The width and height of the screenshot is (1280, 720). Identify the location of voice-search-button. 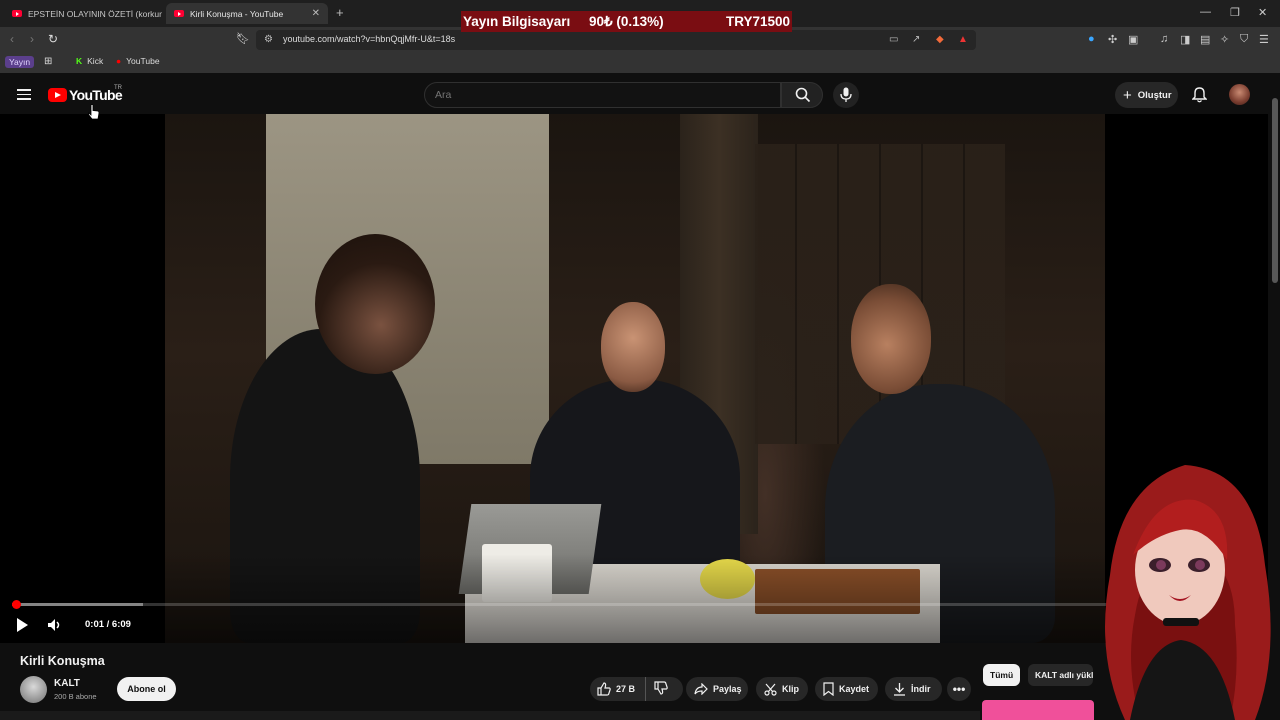
(846, 95).